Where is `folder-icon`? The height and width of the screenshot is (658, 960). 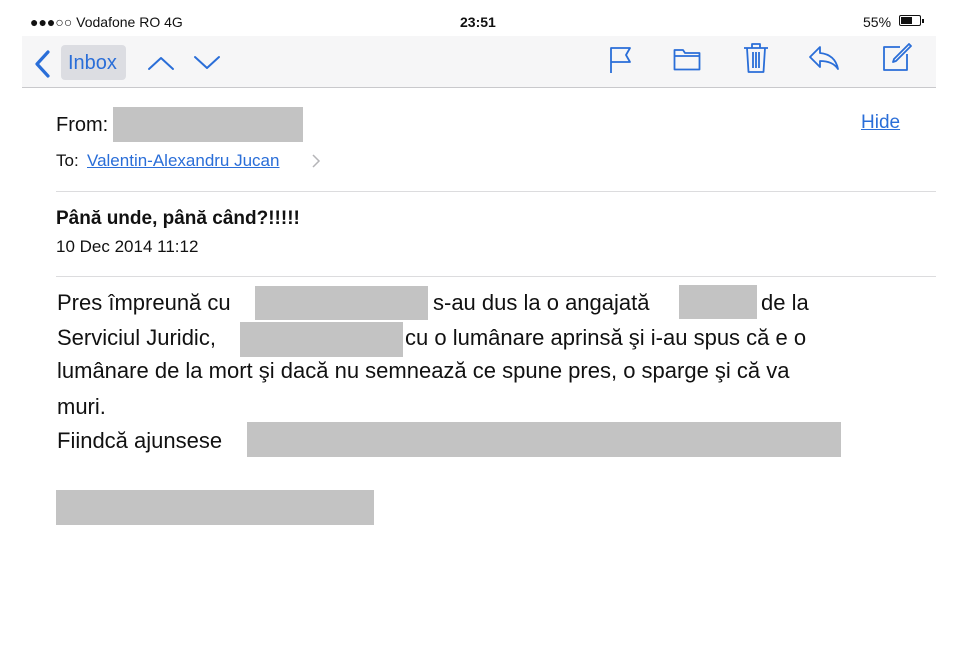 folder-icon is located at coordinates (687, 59).